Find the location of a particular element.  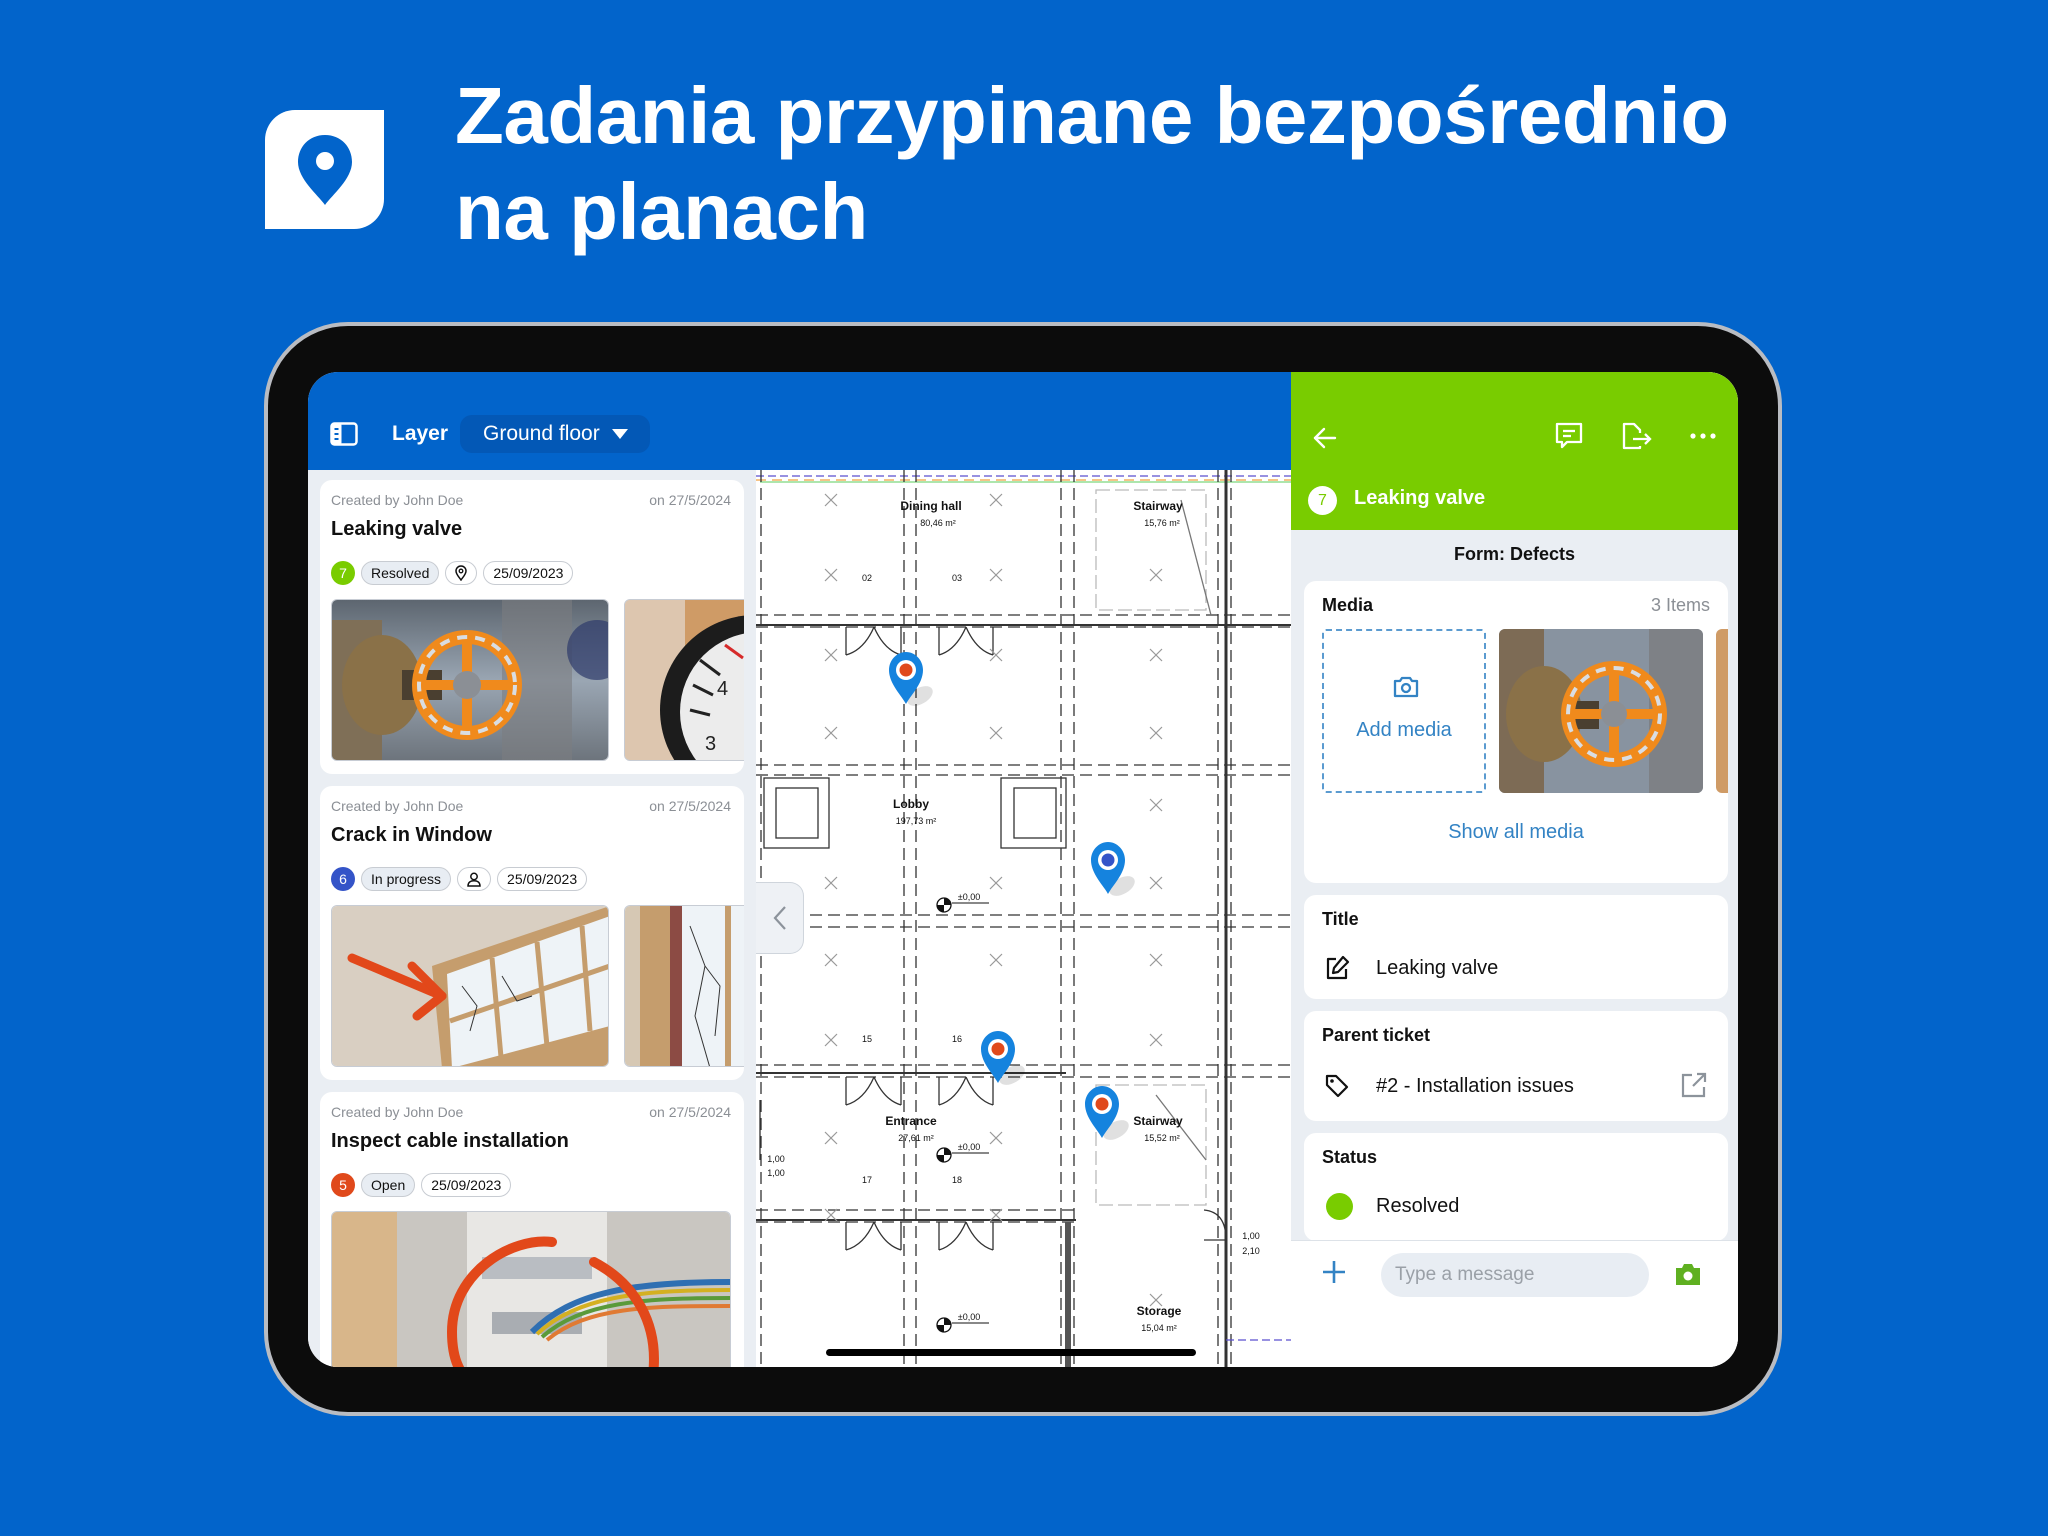

task-title: Leaking valve is located at coordinates (397, 529).